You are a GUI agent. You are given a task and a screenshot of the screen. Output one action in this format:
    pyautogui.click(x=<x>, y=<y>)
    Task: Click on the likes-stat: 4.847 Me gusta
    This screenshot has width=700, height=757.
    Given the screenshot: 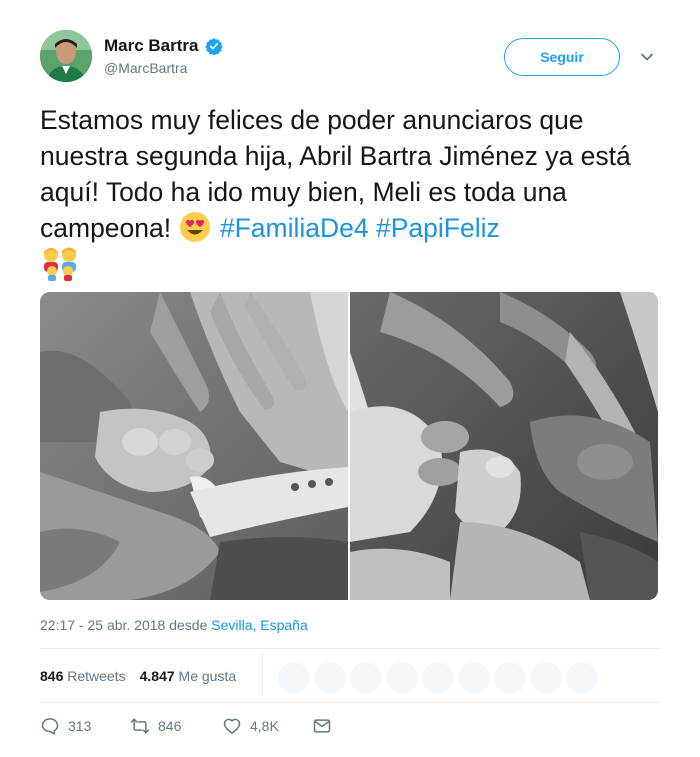 What is the action you would take?
    pyautogui.click(x=188, y=676)
    